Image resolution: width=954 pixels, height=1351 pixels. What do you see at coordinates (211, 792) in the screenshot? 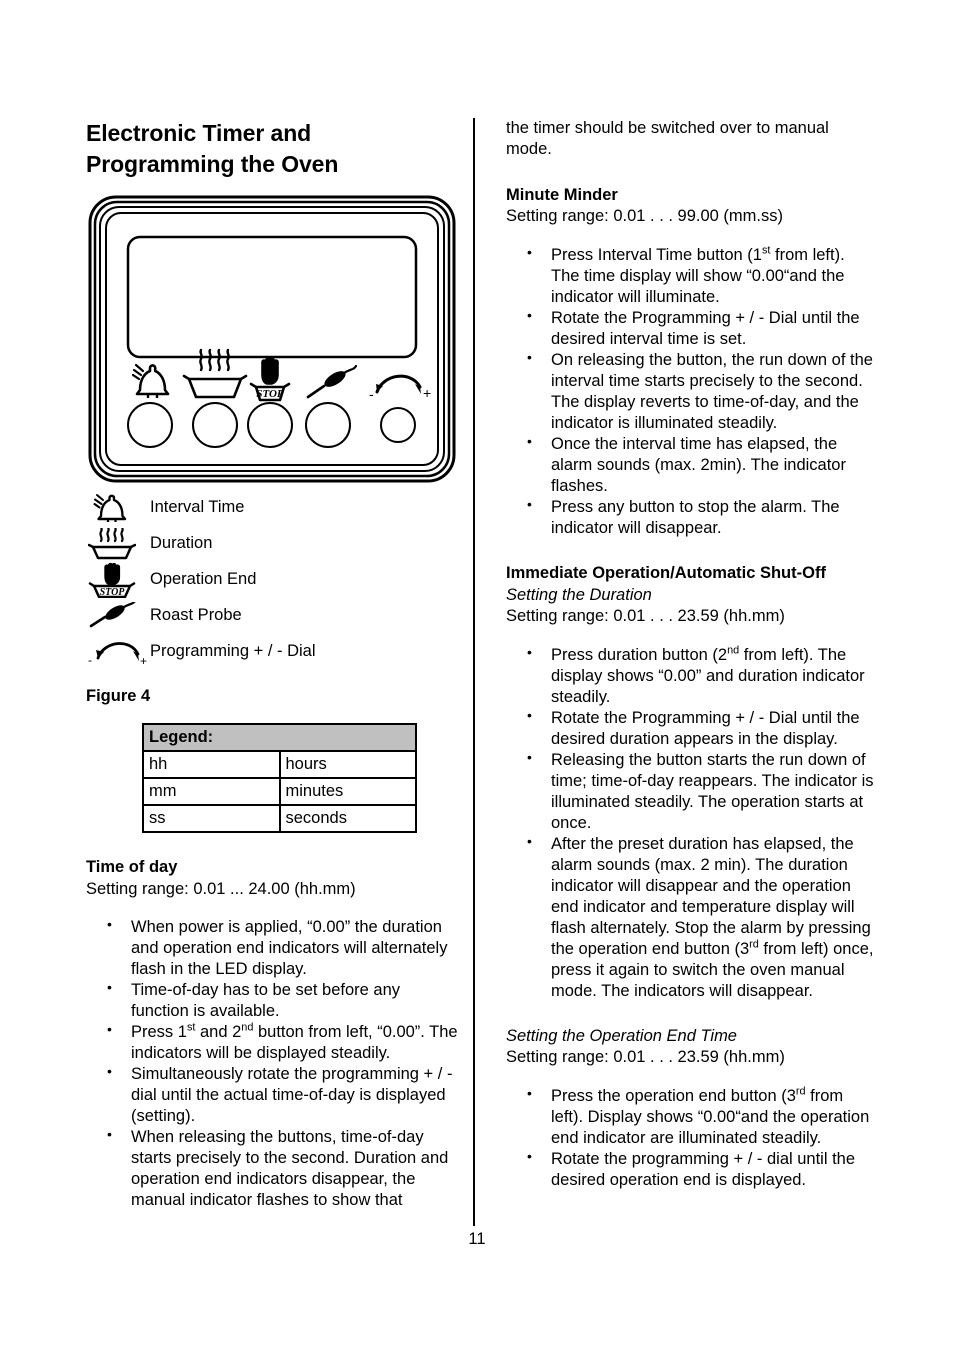
I see `legend-abbr-mm: mm` at bounding box center [211, 792].